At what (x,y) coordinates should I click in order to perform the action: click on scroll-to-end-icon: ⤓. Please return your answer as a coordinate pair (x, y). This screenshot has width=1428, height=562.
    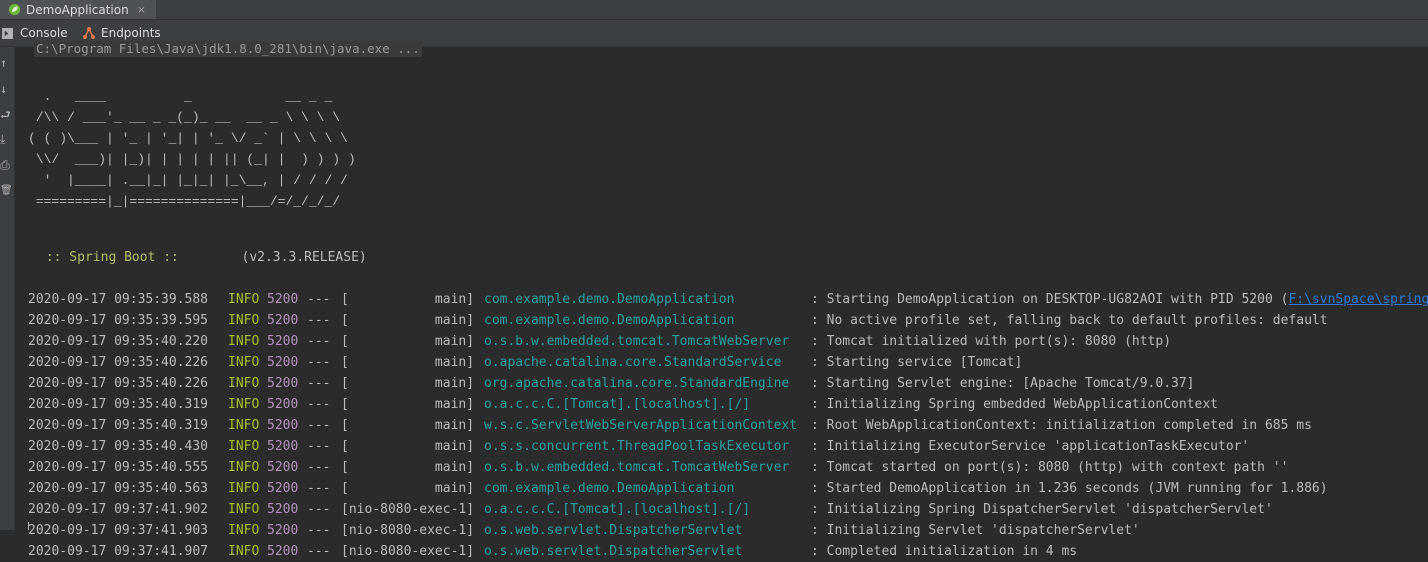
    Looking at the image, I should click on (7, 139).